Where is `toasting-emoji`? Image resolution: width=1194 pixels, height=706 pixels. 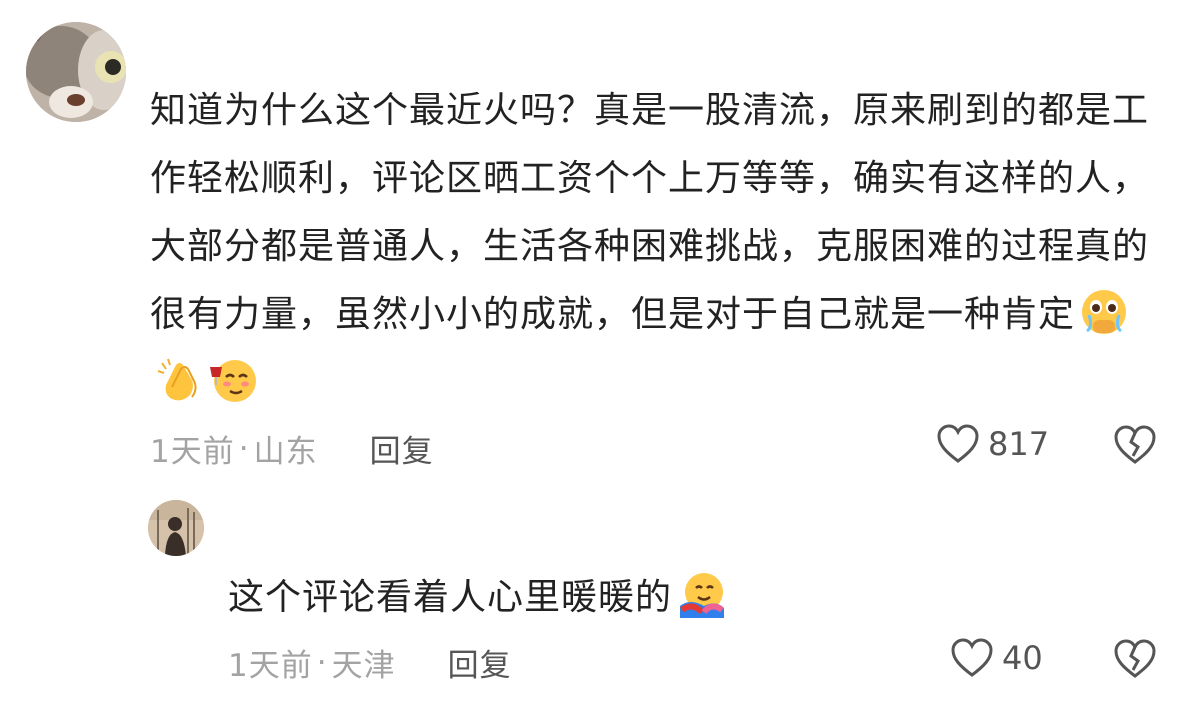 toasting-emoji is located at coordinates (233, 380).